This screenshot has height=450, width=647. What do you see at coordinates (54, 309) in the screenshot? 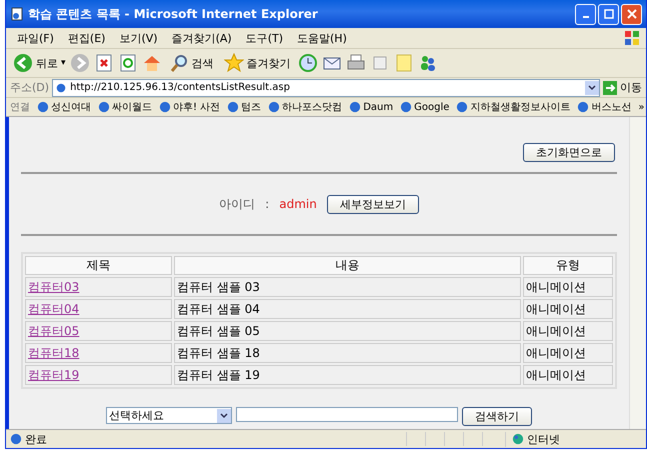
I see `title-link: 컴퓨터04` at bounding box center [54, 309].